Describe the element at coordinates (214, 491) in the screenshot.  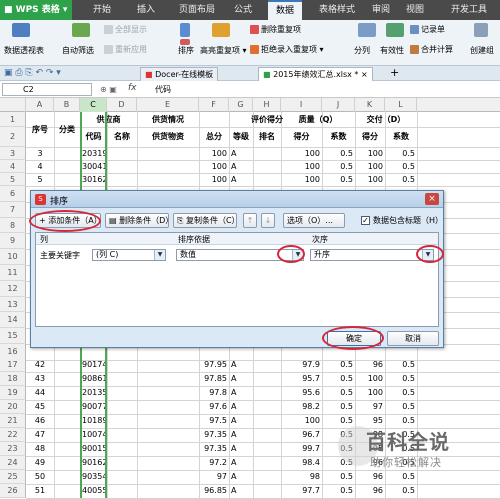
I see `cell-f: 96.85` at that location.